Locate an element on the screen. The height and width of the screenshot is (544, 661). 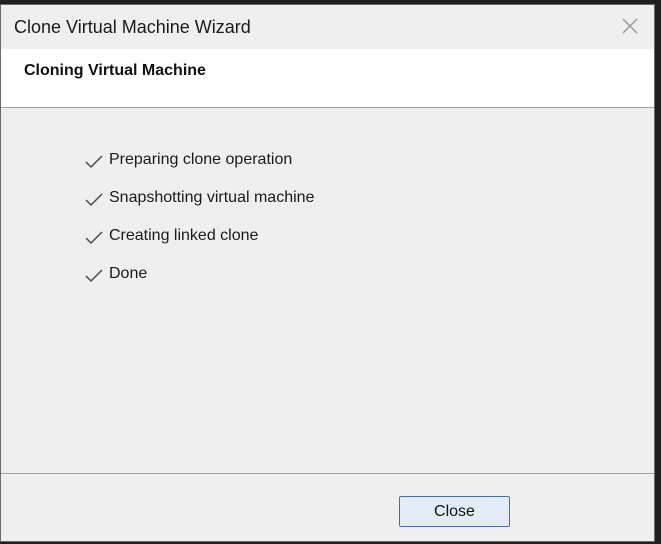
step-preparing-clone: Preparing clone operation is located at coordinates (199, 167).